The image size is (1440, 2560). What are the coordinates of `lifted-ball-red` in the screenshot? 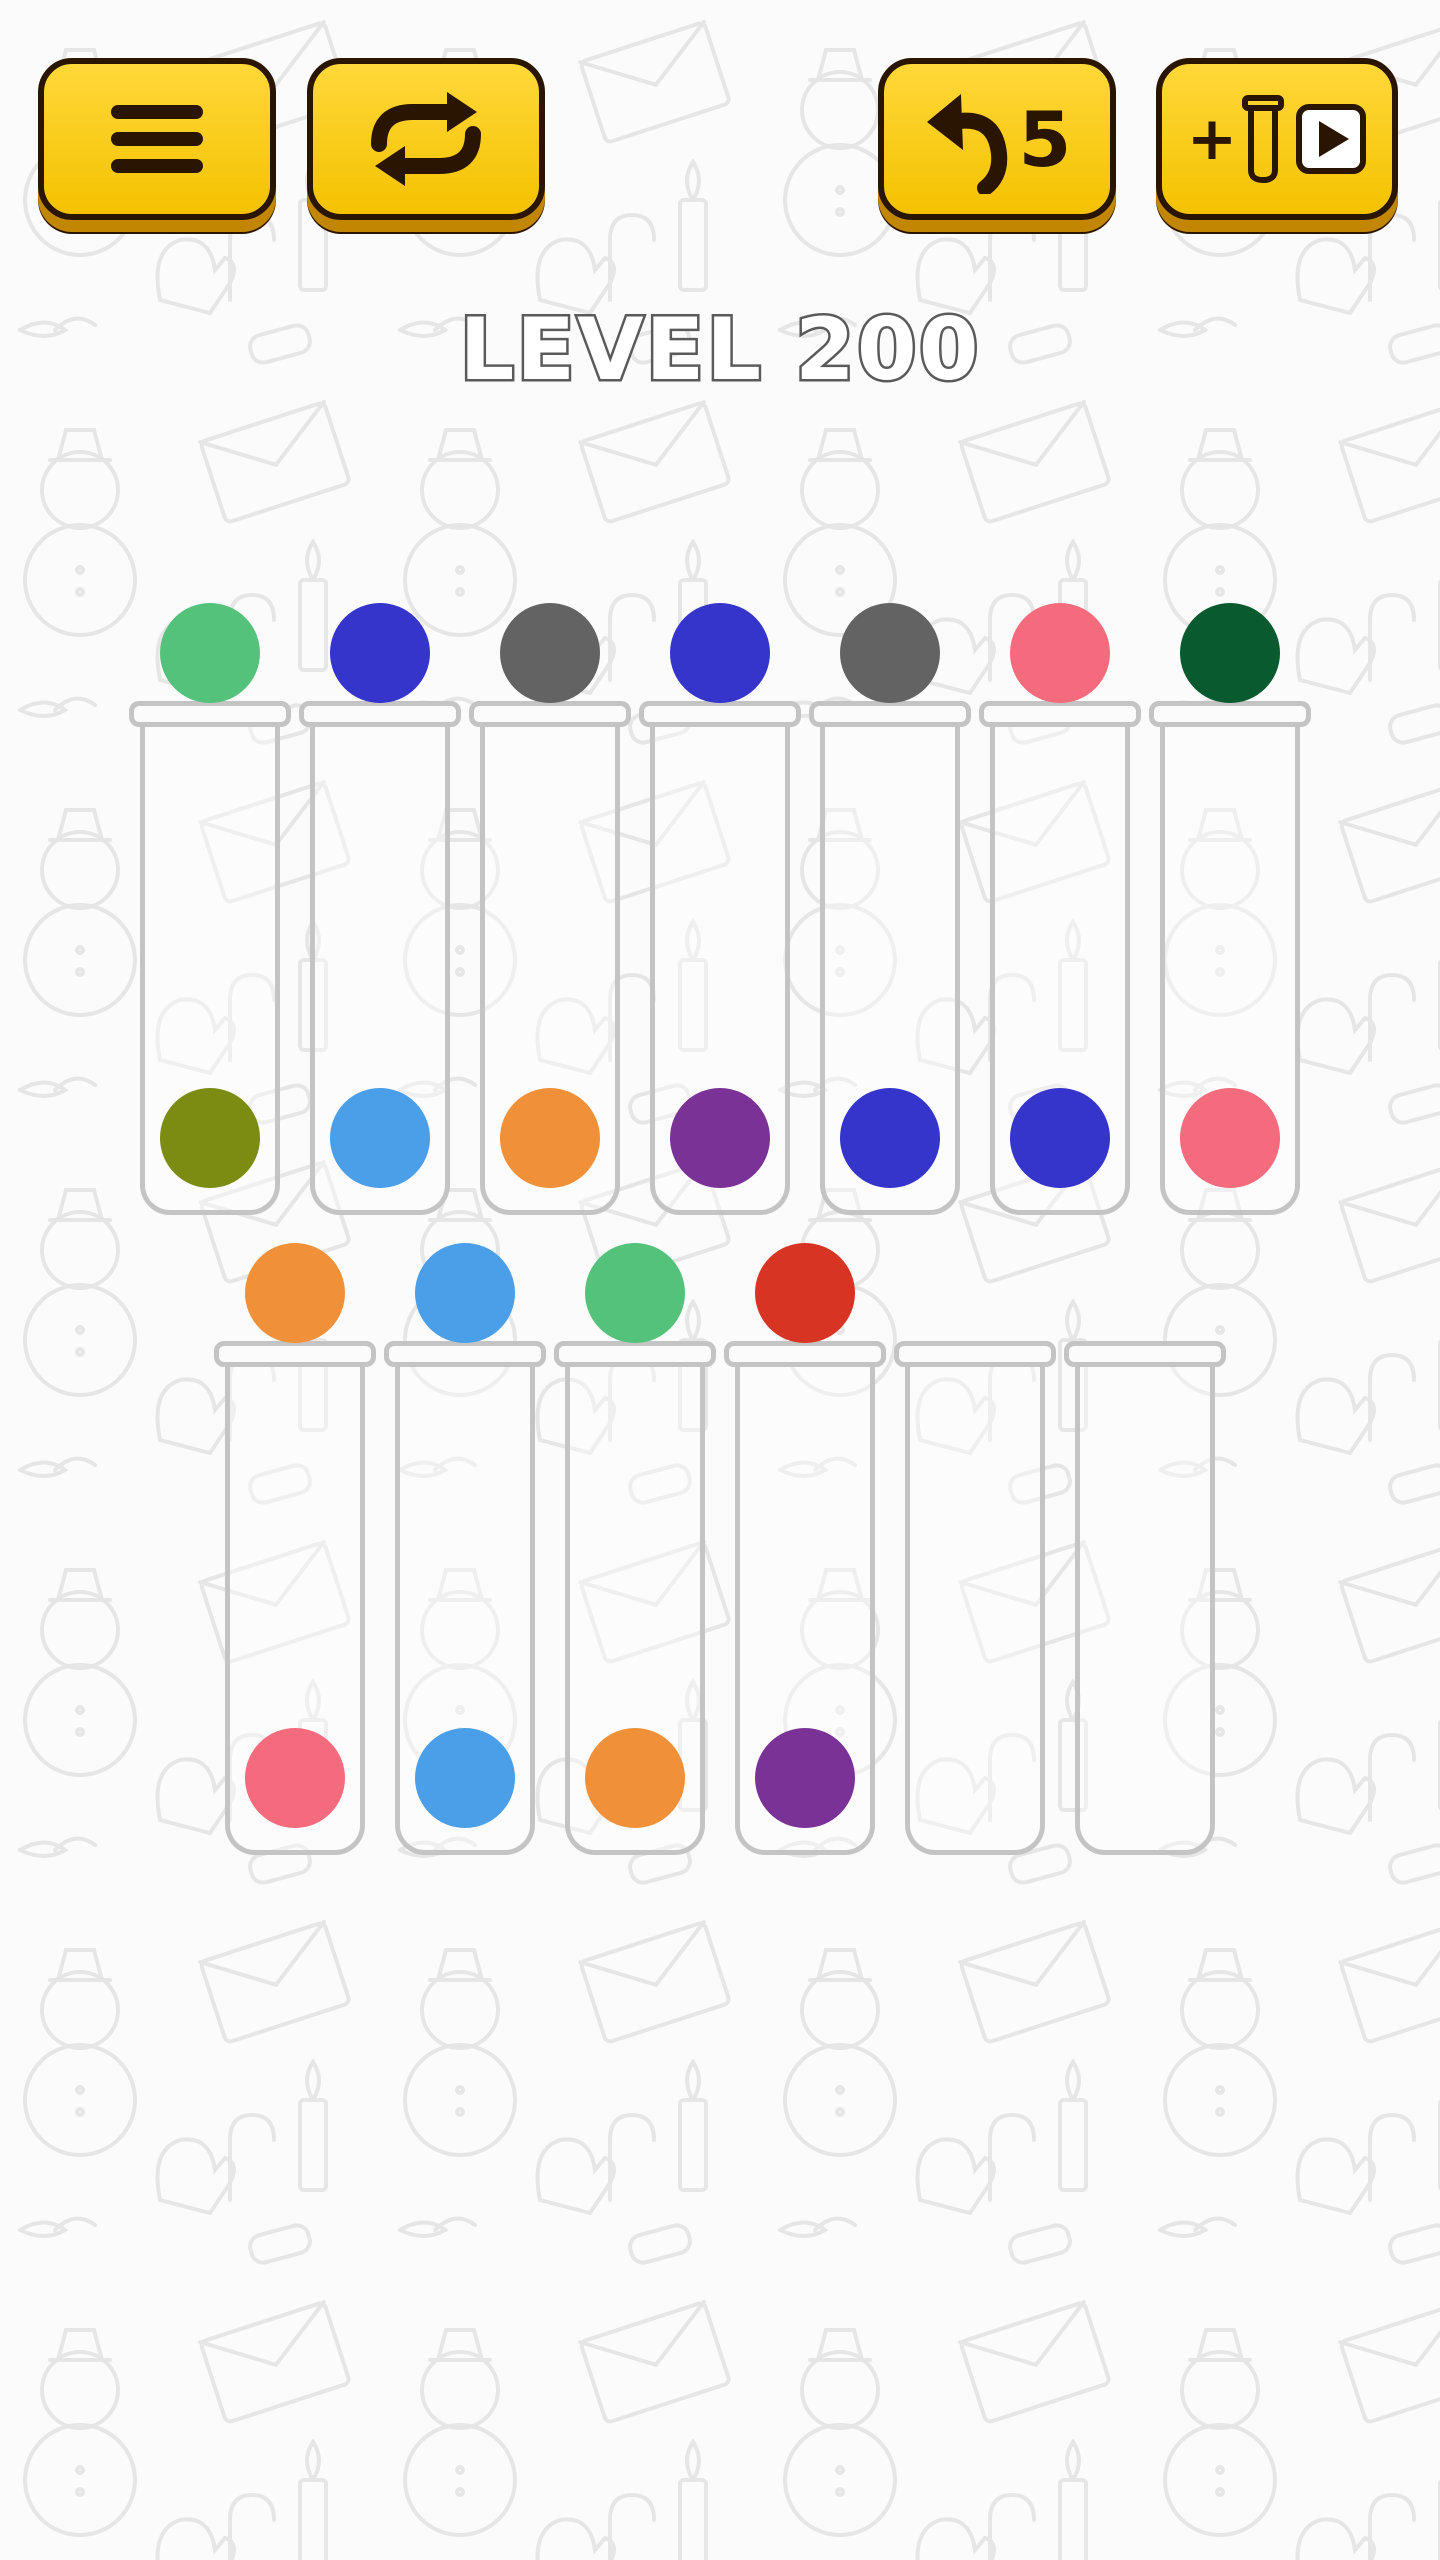 It's located at (805, 1293).